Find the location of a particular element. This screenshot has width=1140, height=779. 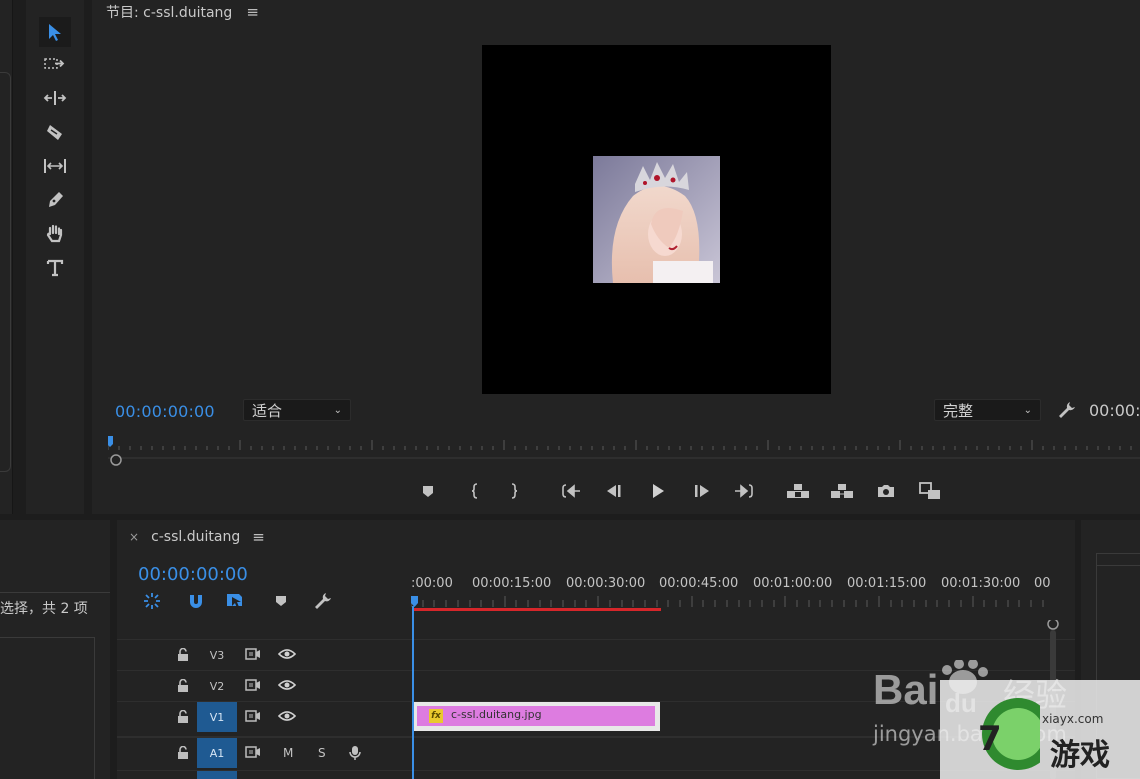

camera-icon is located at coordinates (886, 491).